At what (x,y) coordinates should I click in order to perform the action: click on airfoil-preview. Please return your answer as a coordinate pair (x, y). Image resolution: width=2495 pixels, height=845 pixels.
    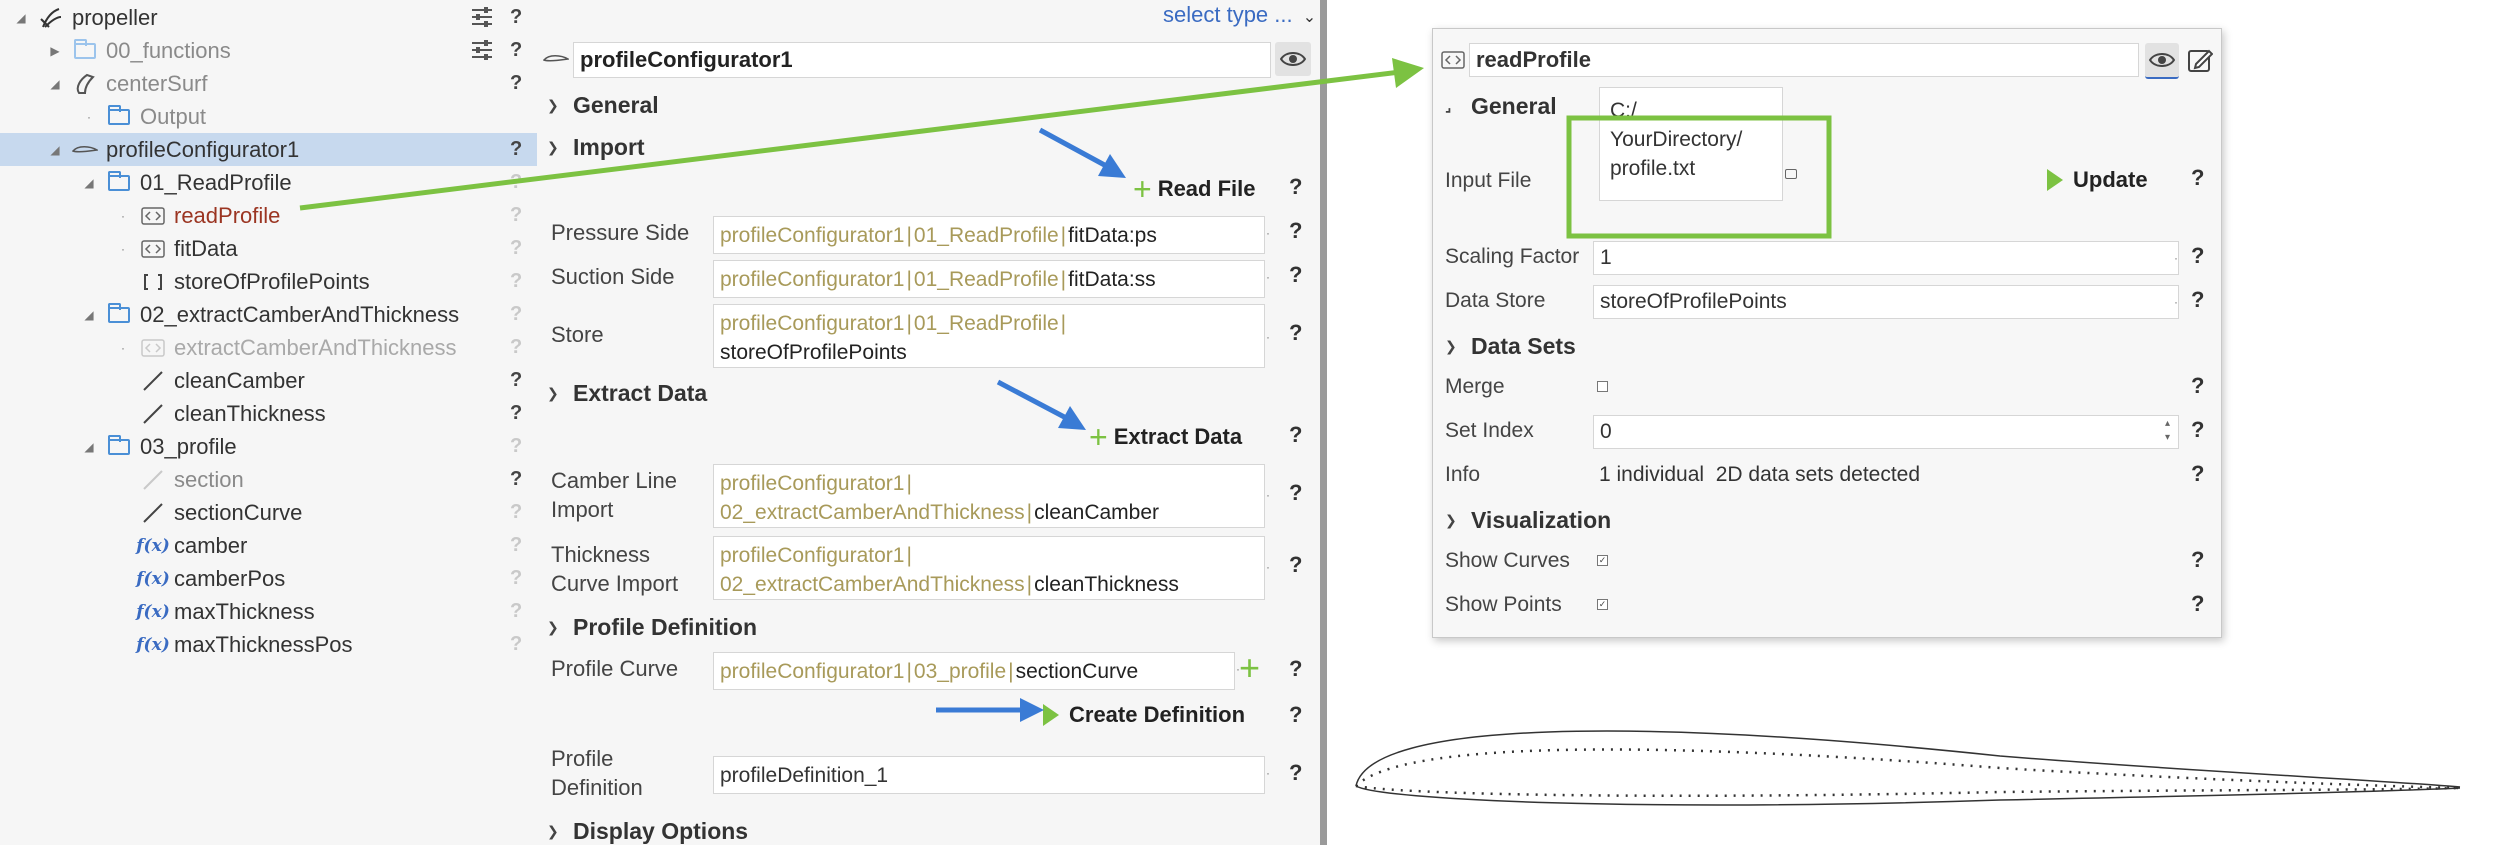
    Looking at the image, I should click on (1908, 768).